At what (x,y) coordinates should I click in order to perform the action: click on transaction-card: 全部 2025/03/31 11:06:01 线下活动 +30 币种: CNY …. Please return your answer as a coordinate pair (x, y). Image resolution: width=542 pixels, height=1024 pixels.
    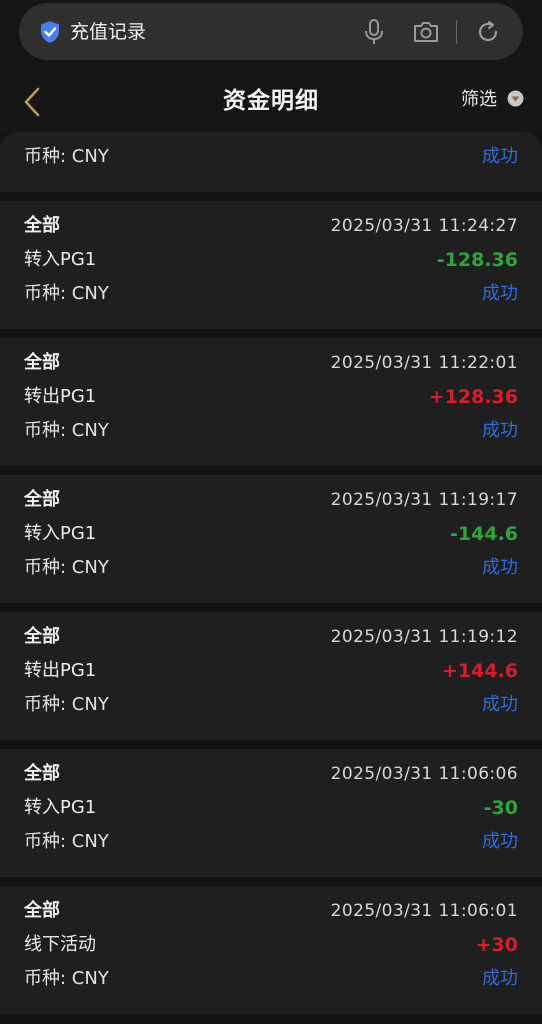
    Looking at the image, I should click on (271, 950).